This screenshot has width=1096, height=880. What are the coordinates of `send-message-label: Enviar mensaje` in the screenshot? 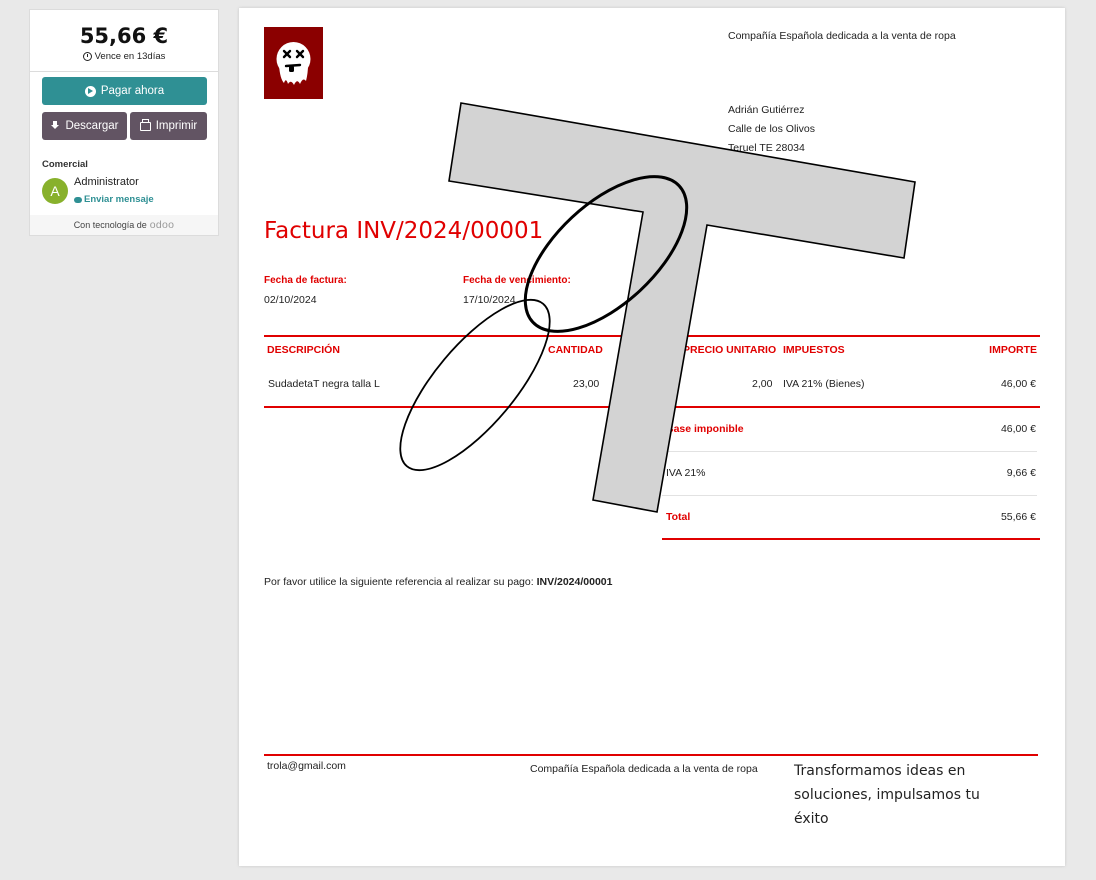 It's located at (119, 199).